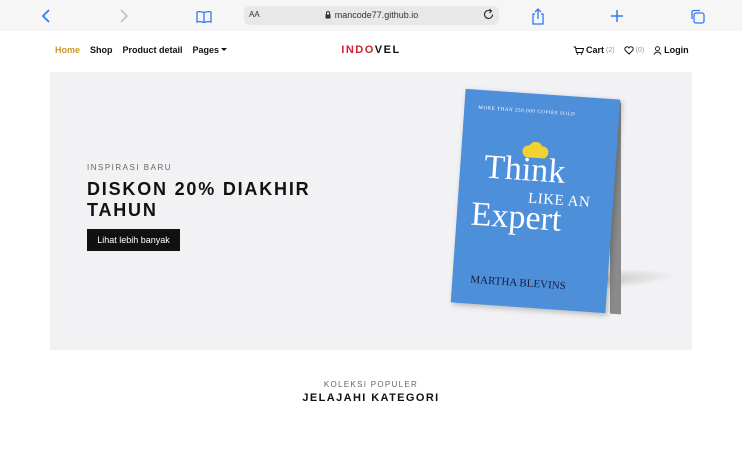 This screenshot has width=742, height=464. What do you see at coordinates (46, 16) in the screenshot?
I see `back-icon` at bounding box center [46, 16].